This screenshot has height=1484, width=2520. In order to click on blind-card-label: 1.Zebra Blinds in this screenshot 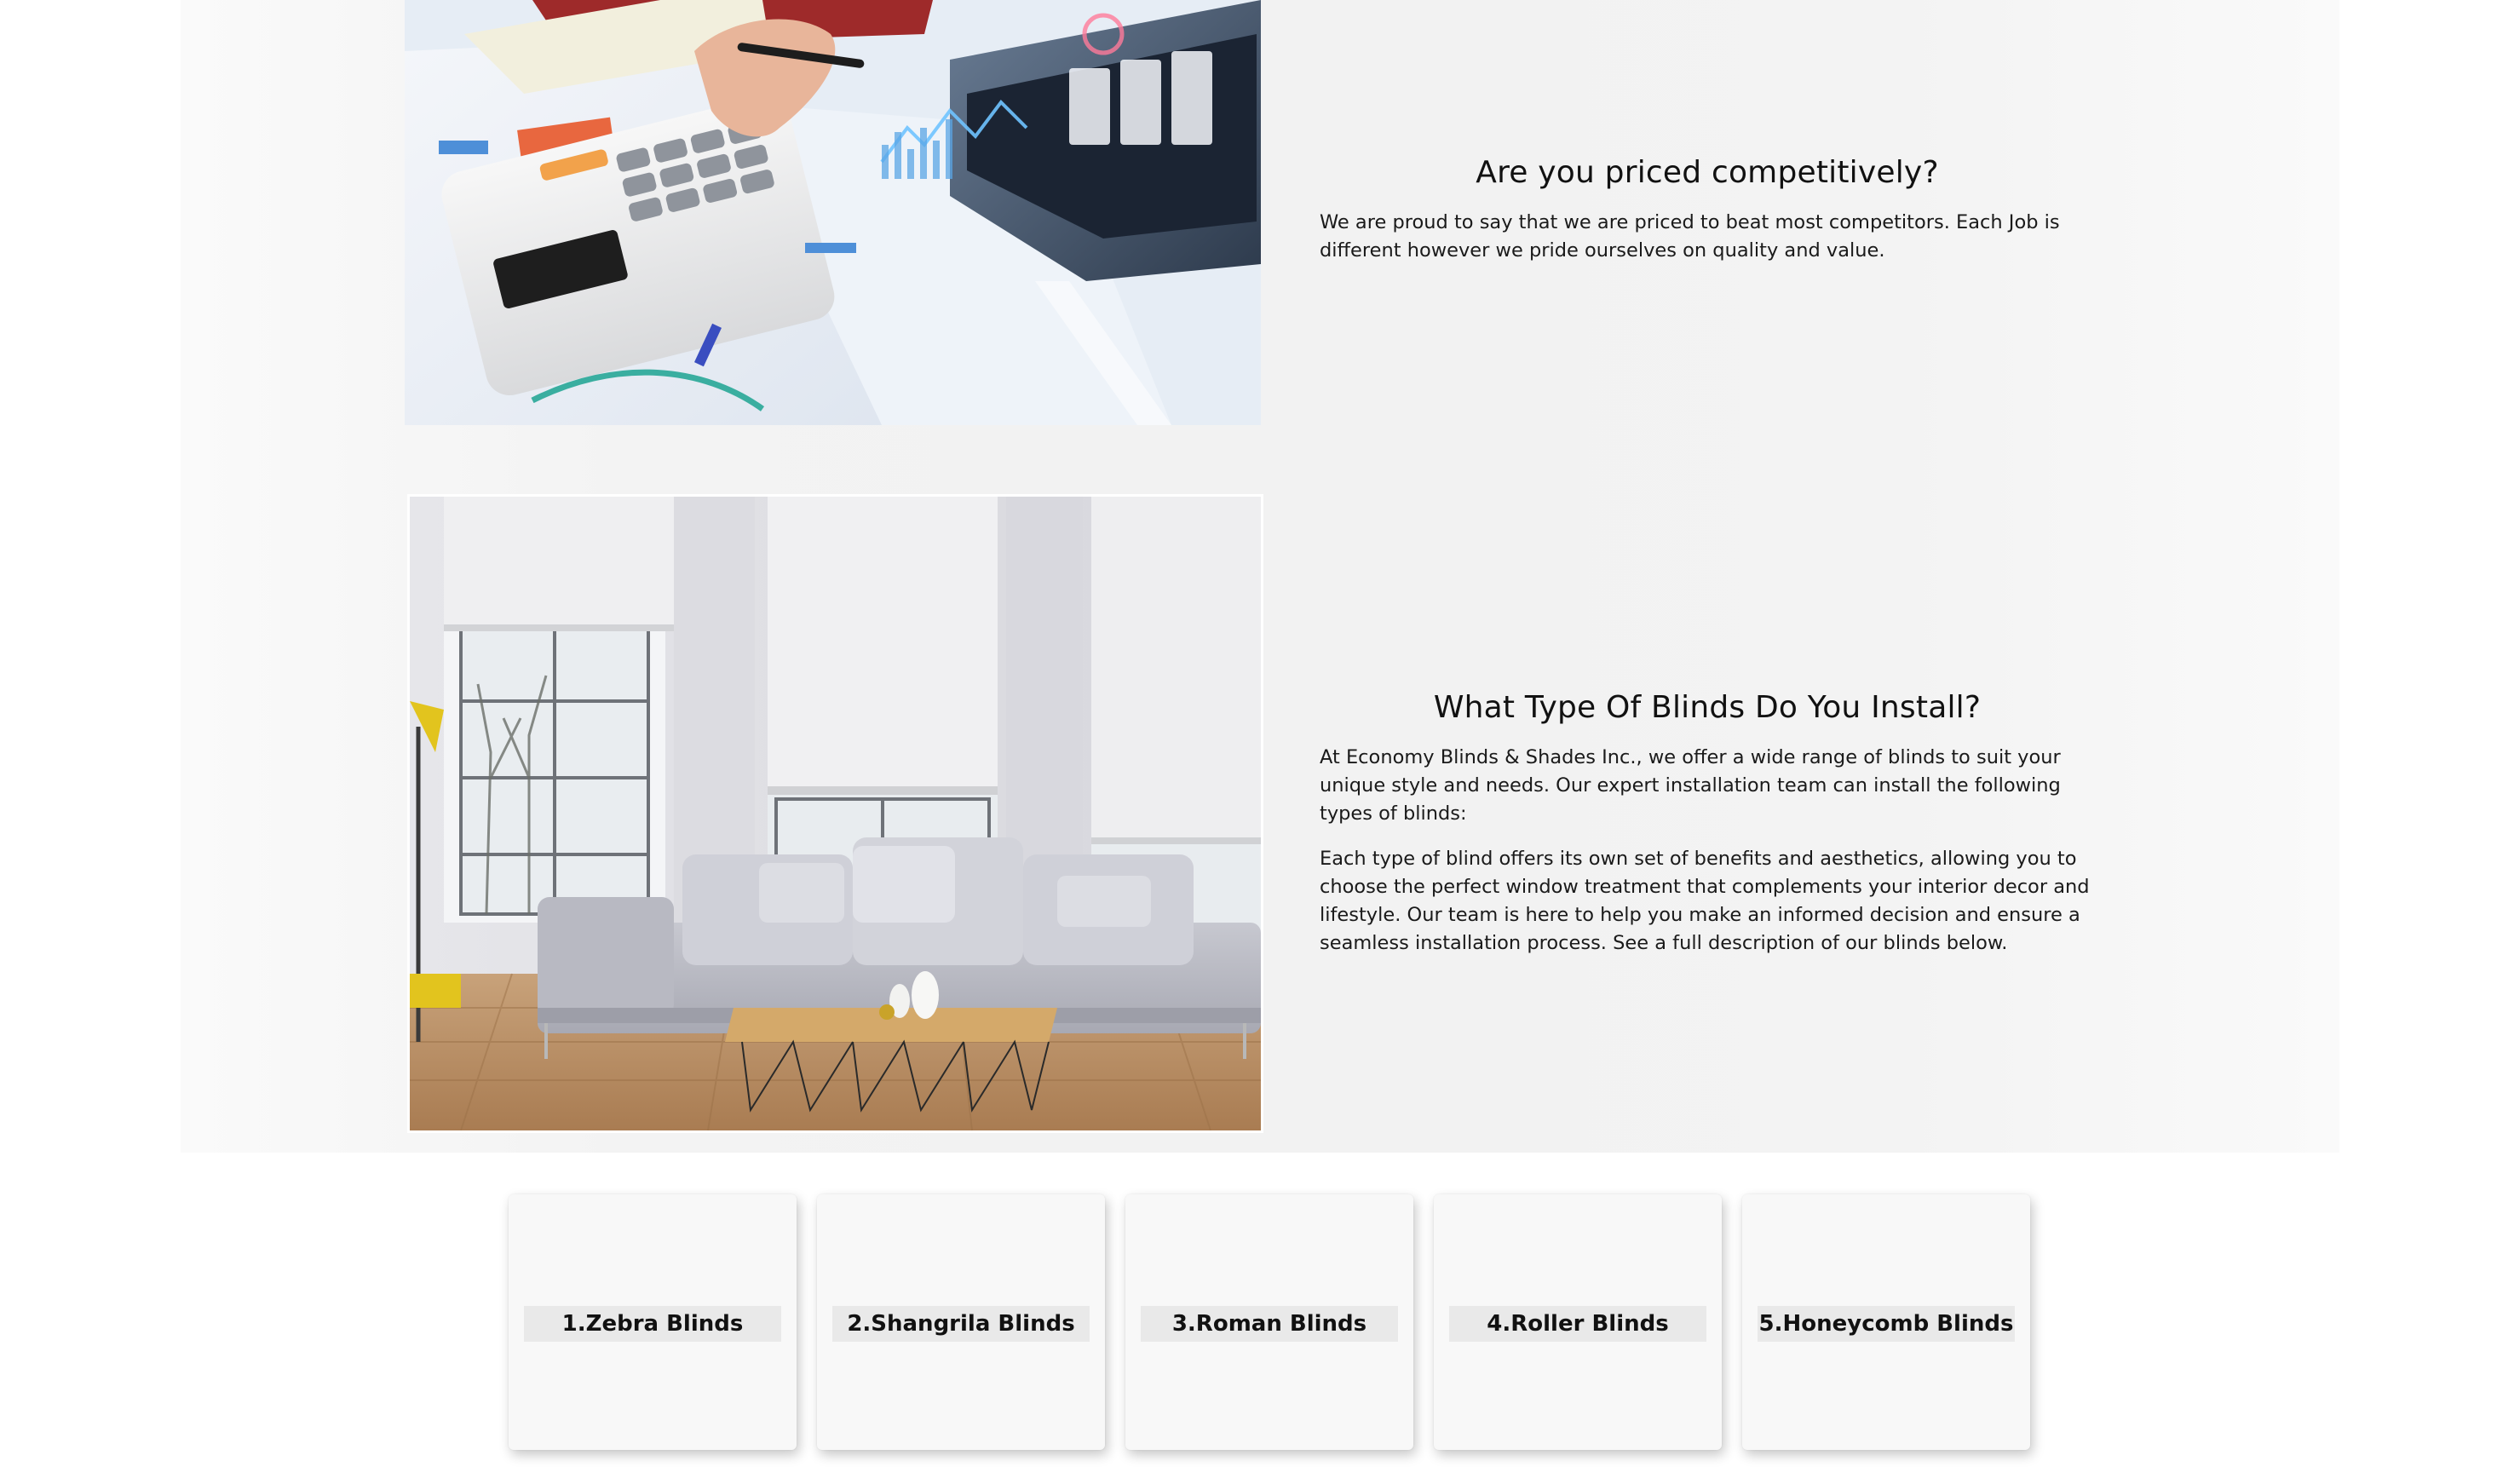, I will do `click(653, 1324)`.